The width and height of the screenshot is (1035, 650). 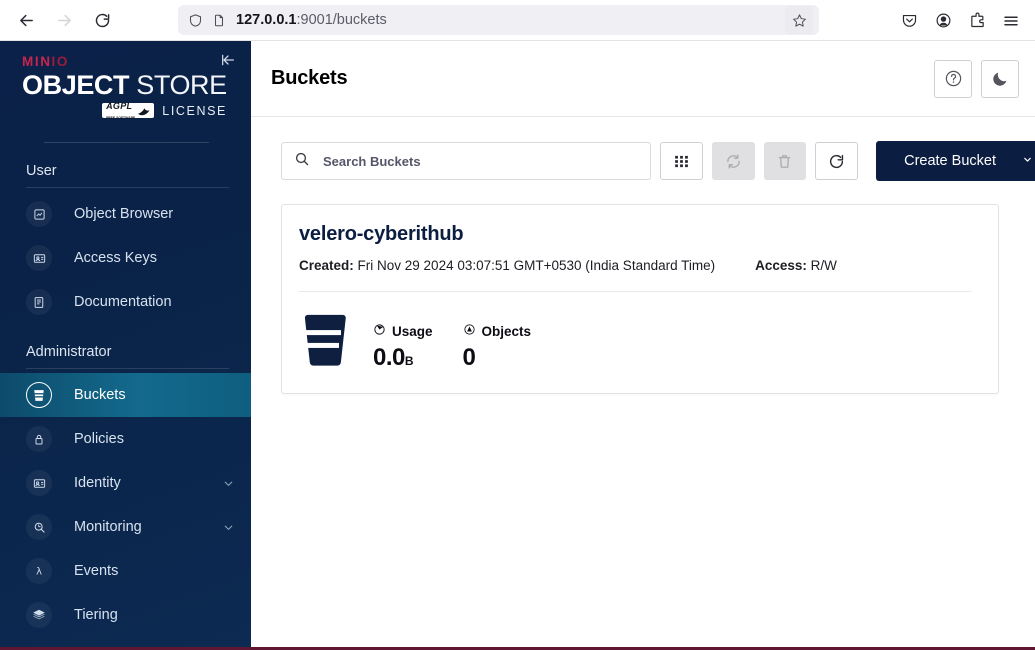 What do you see at coordinates (69, 352) in the screenshot?
I see `nav-section-administrator: Administrator` at bounding box center [69, 352].